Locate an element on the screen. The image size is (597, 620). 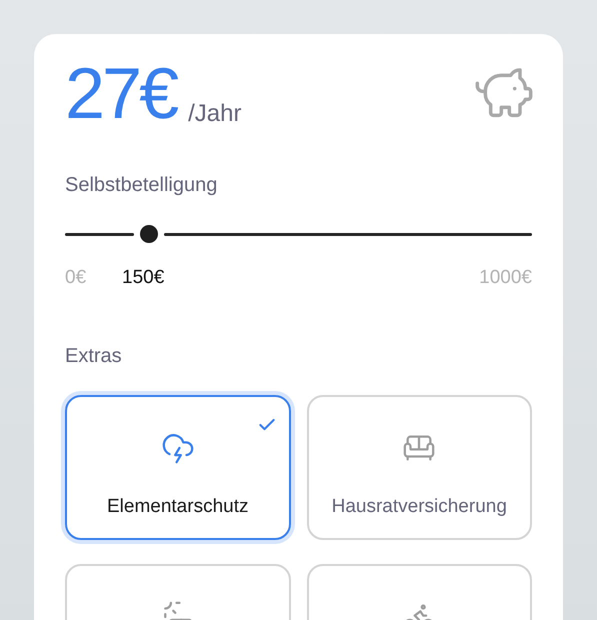
slider-thumb is located at coordinates (149, 234).